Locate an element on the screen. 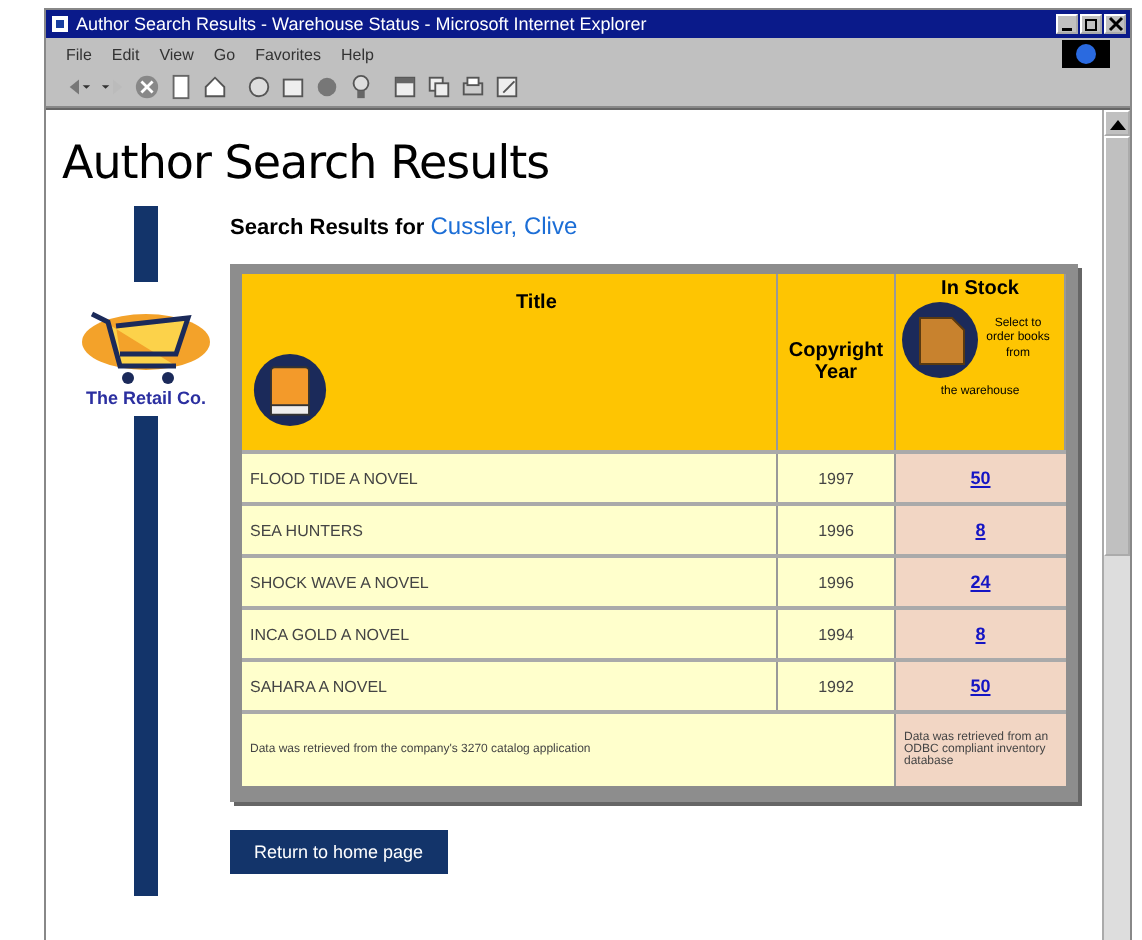  menu-item: Help is located at coordinates (357, 54).